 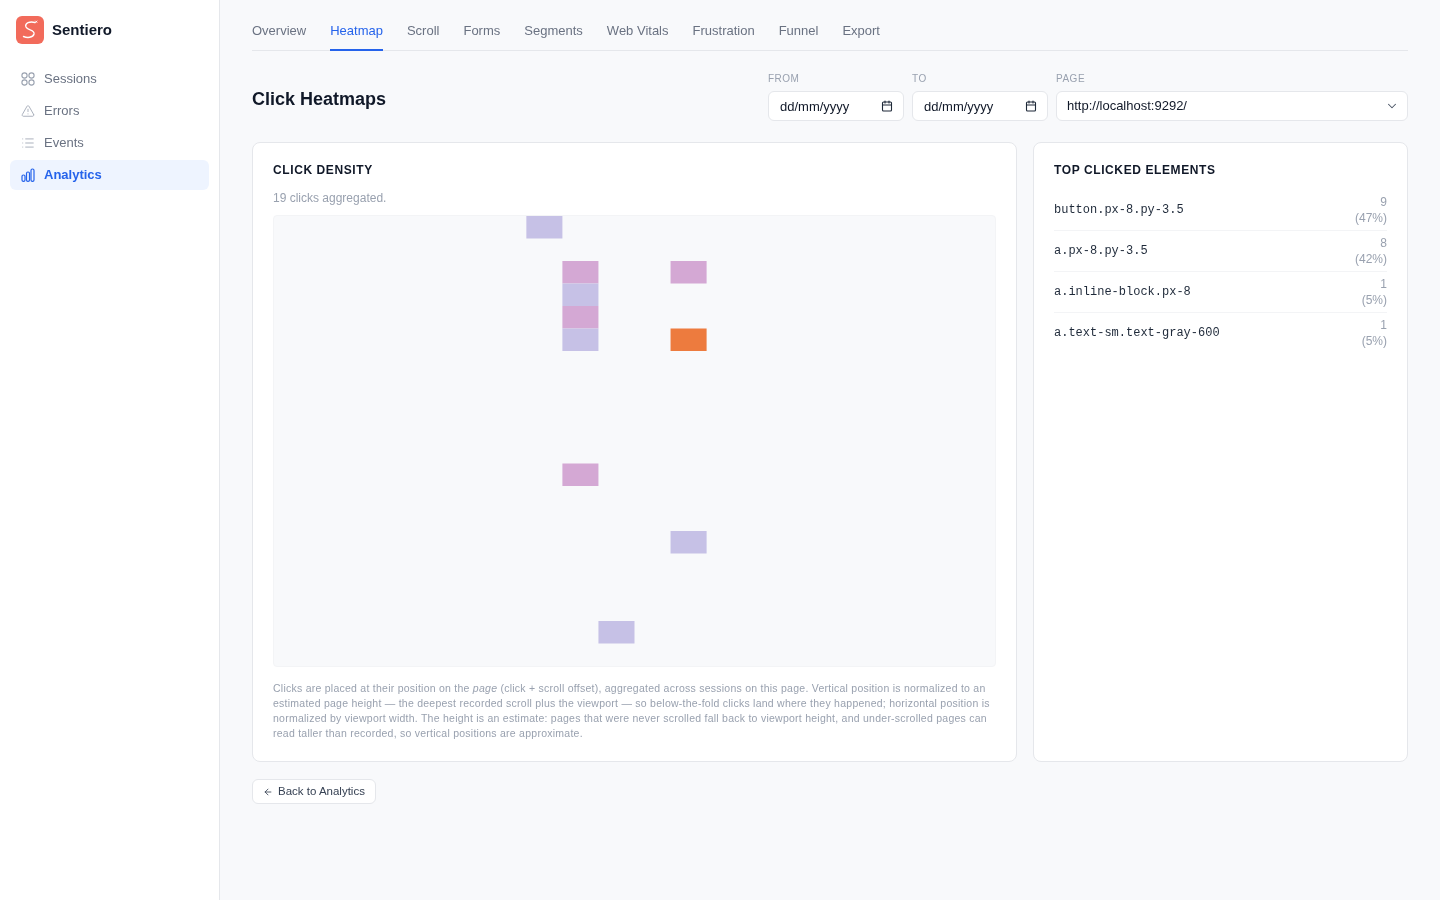 I want to click on back-button: Back to Analytics, so click(x=314, y=791).